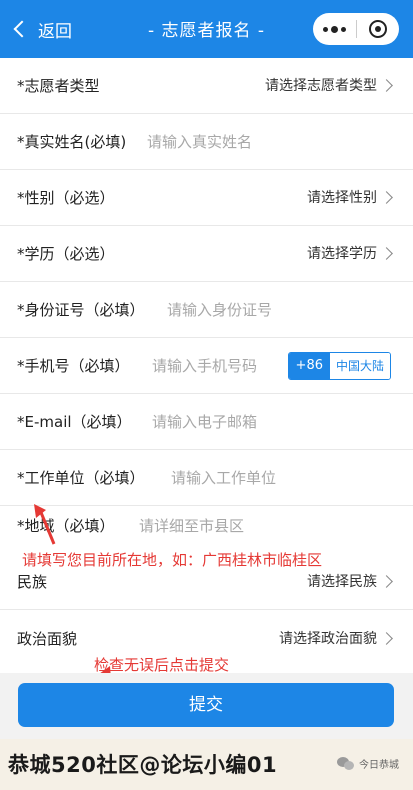 This screenshot has width=413, height=790. What do you see at coordinates (66, 198) in the screenshot?
I see `field-label: *性别（必选）` at bounding box center [66, 198].